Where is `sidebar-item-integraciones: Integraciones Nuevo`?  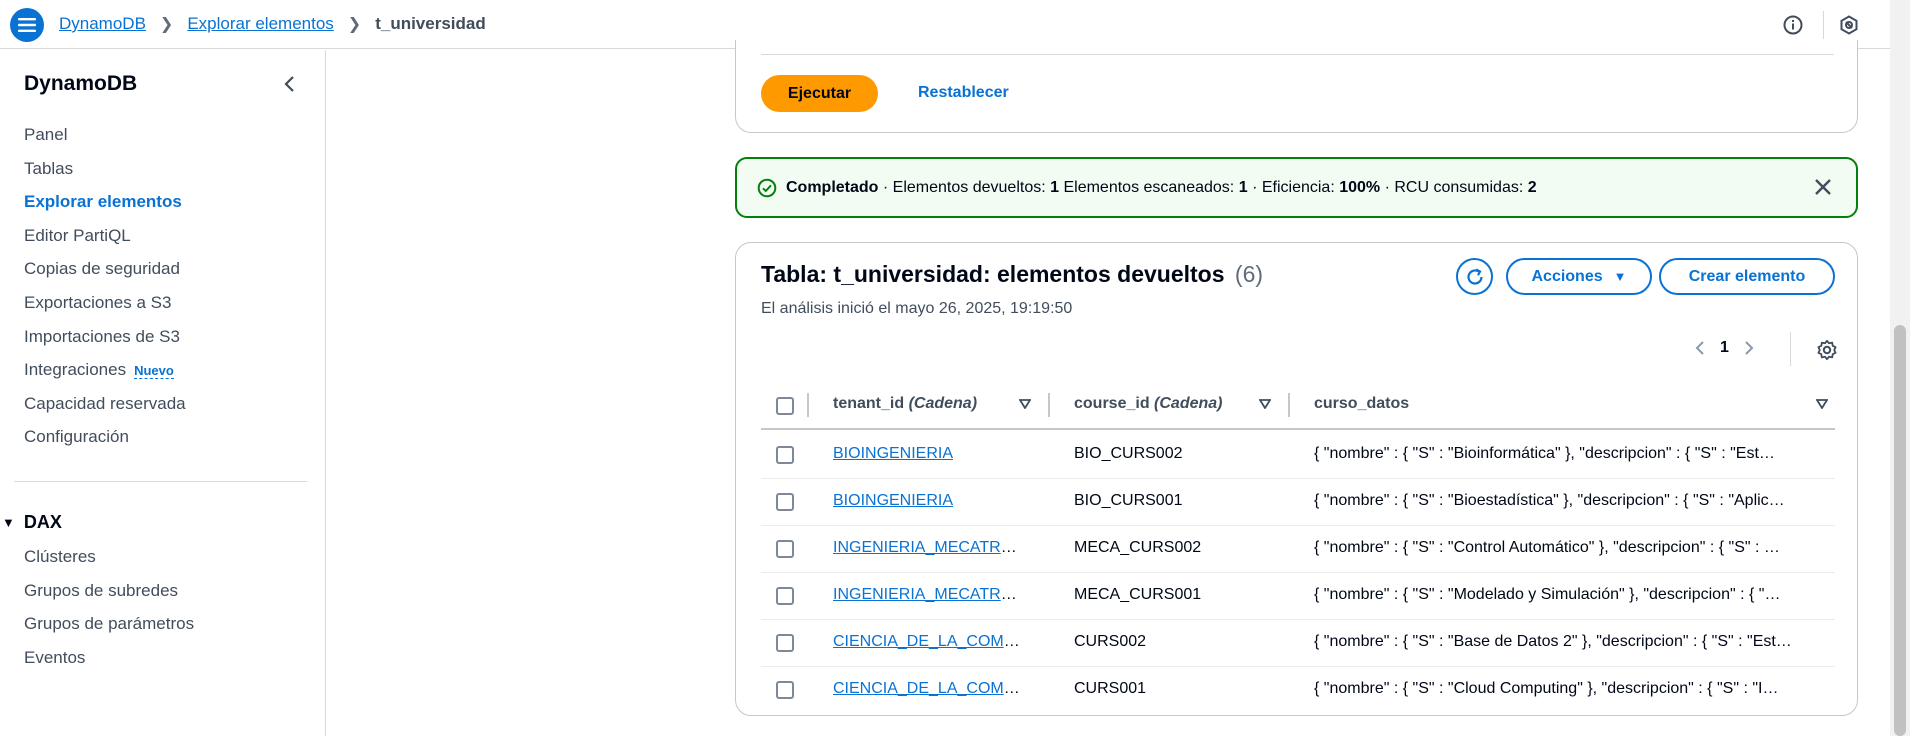 sidebar-item-integraciones: Integraciones Nuevo is located at coordinates (105, 376).